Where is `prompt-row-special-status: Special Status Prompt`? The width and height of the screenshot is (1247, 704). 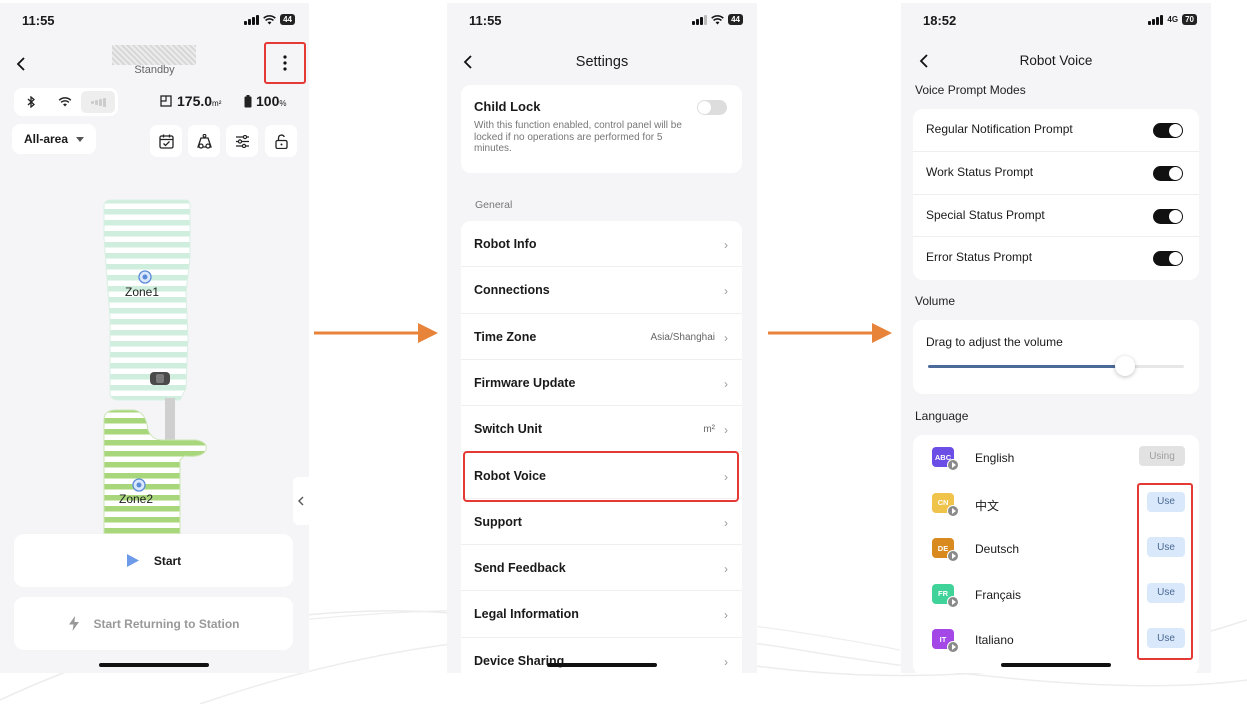 prompt-row-special-status: Special Status Prompt is located at coordinates (1056, 216).